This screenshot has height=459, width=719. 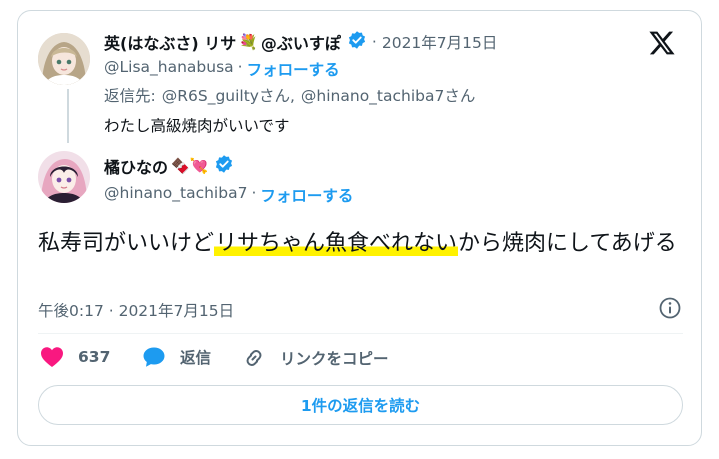 I want to click on avatar-hinano, so click(x=64, y=177).